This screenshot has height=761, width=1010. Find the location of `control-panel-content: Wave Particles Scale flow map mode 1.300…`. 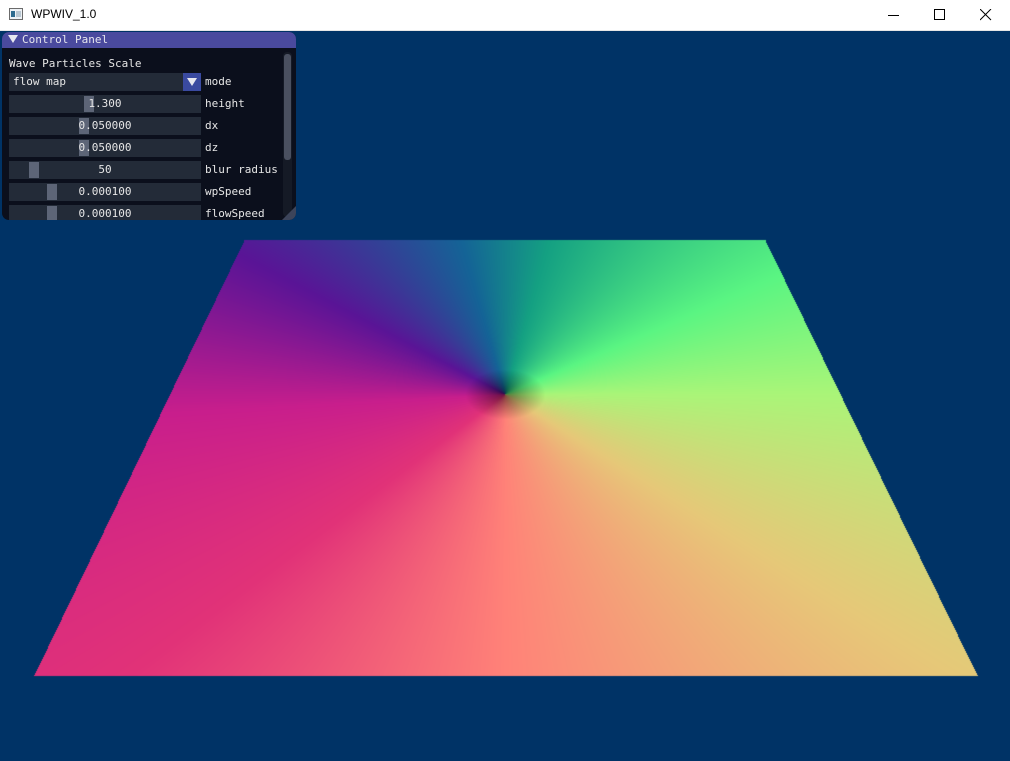

control-panel-content: Wave Particles Scale flow map mode 1.300… is located at coordinates (142, 126).